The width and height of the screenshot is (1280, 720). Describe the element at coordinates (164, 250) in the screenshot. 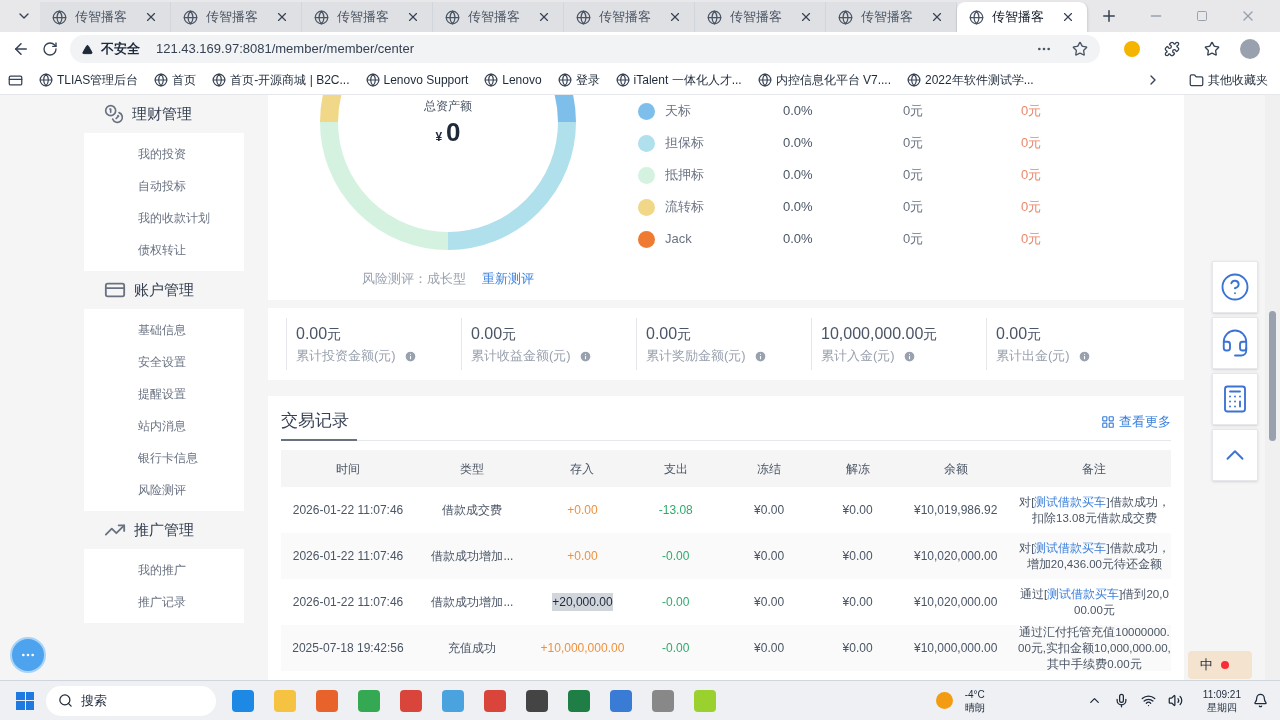

I see `sidebar-item: 债权转让` at that location.